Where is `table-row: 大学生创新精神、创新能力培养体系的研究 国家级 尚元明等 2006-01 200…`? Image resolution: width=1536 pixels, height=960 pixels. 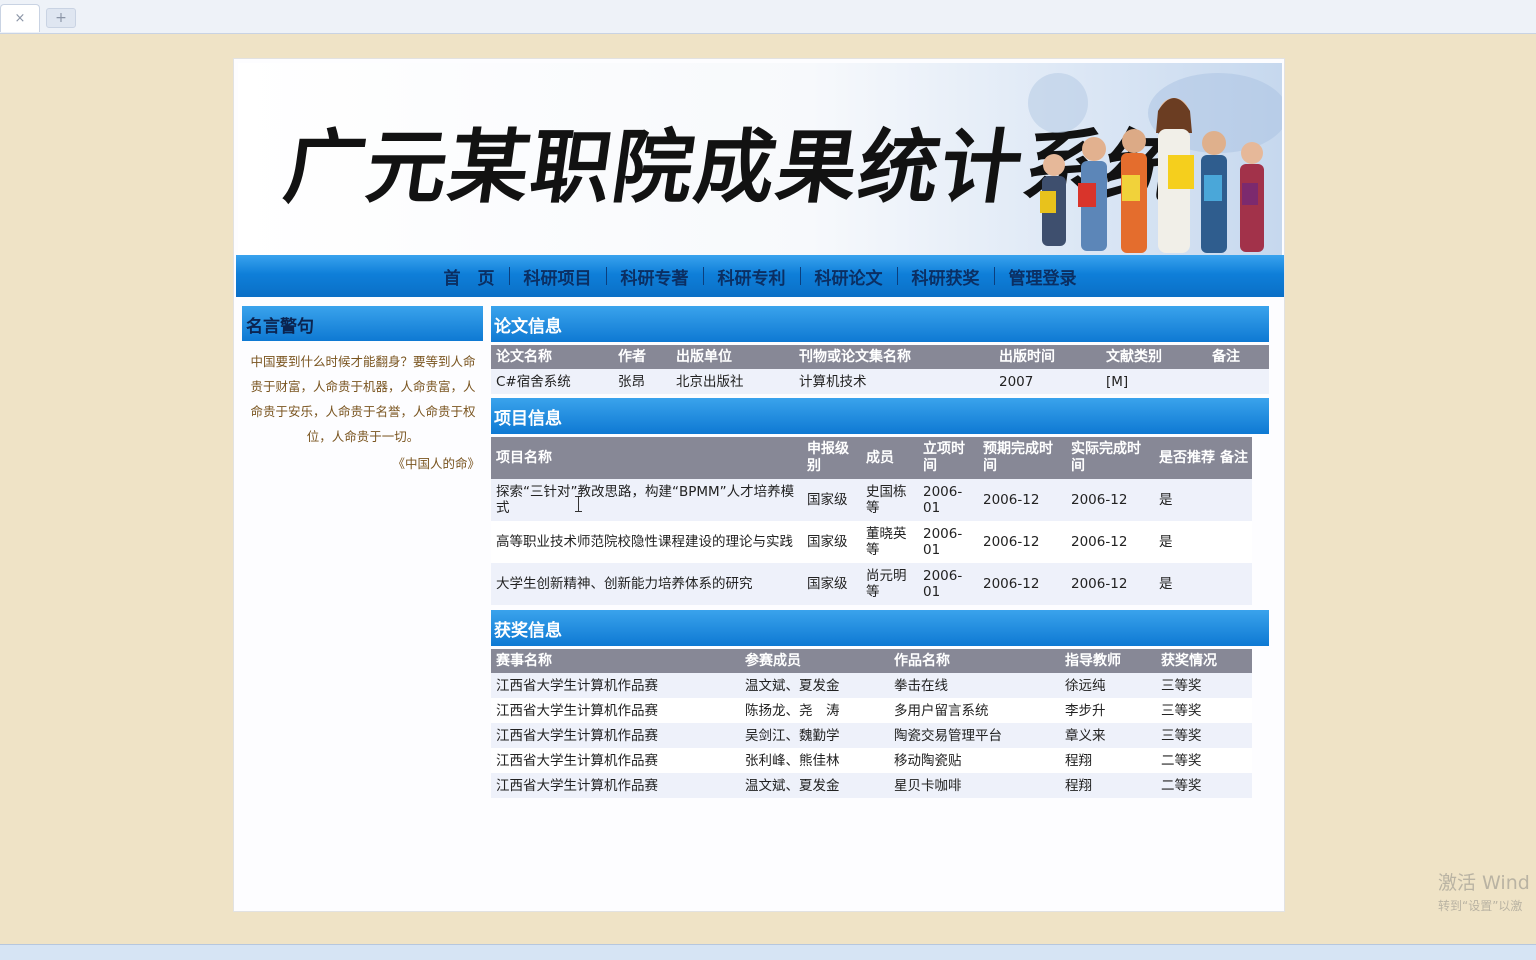 table-row: 大学生创新精神、创新能力培养体系的研究 国家级 尚元明等 2006-01 200… is located at coordinates (871, 584).